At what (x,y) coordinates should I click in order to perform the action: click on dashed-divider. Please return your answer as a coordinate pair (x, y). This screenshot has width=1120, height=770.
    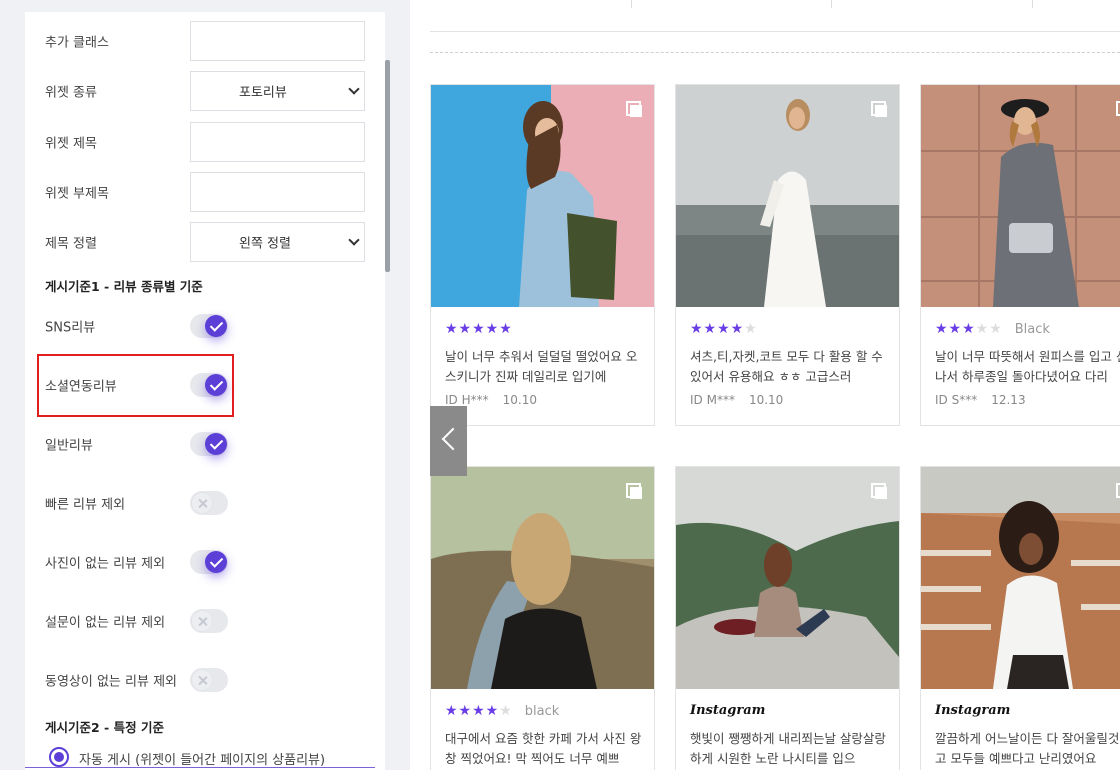
    Looking at the image, I should click on (775, 52).